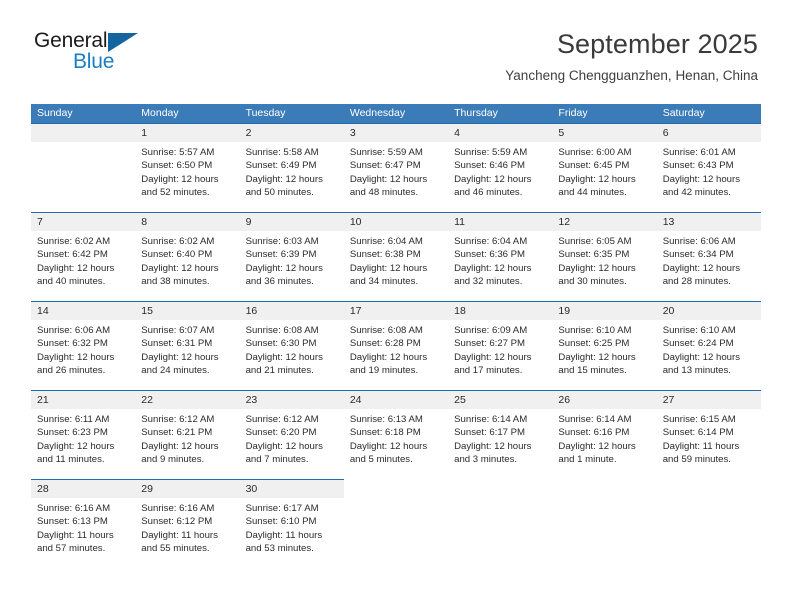 Image resolution: width=792 pixels, height=612 pixels. I want to click on sunrise-text: Sunrise: 6:14 AM, so click(491, 419).